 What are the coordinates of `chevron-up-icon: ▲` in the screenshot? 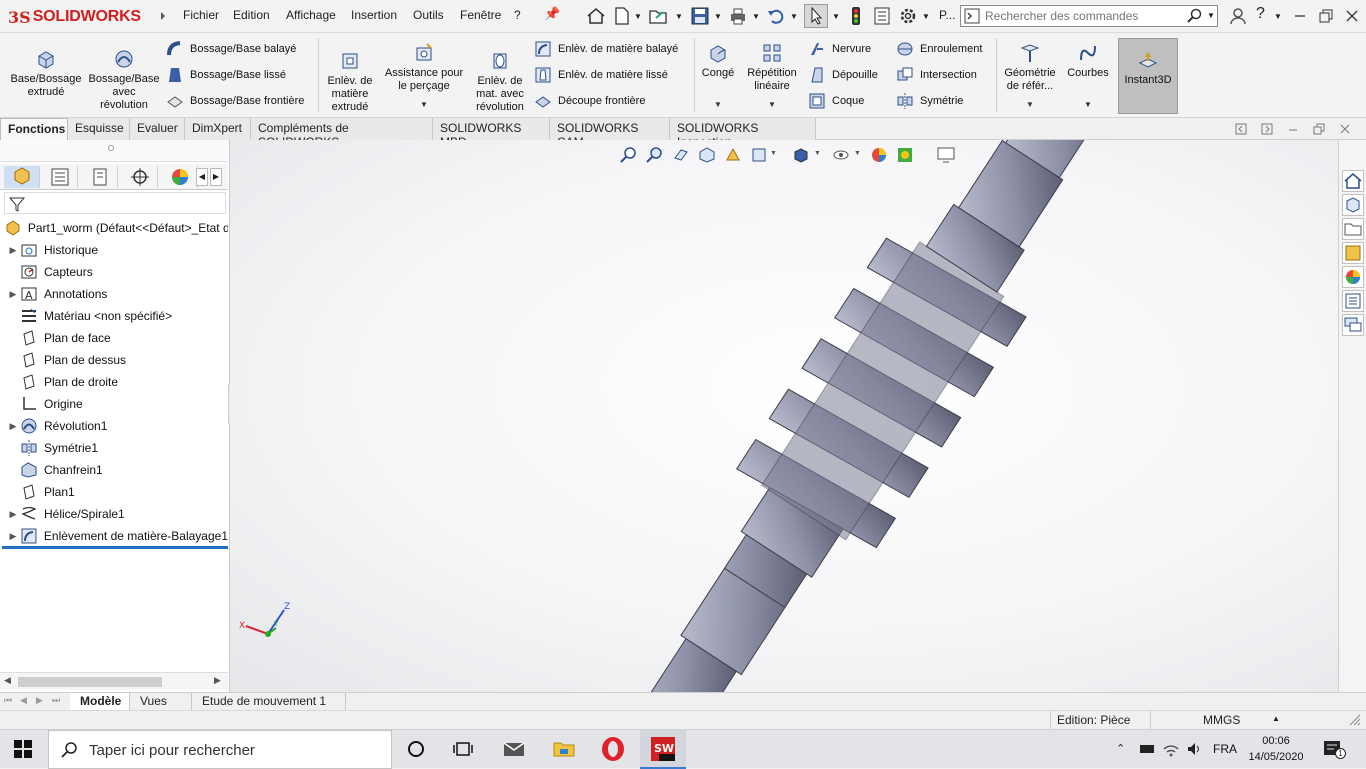 It's located at (1276, 718).